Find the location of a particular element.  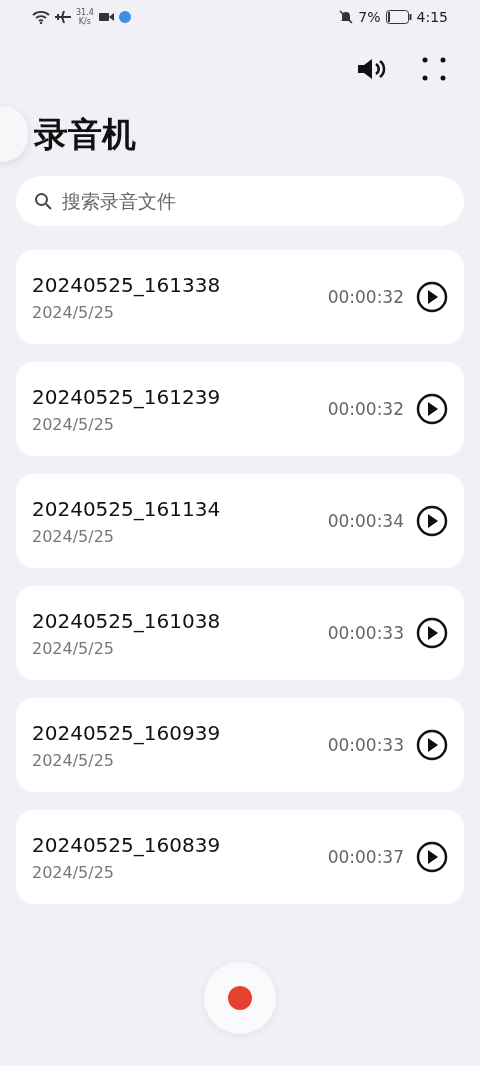

recording-name: 20240525_161239 is located at coordinates (127, 396).